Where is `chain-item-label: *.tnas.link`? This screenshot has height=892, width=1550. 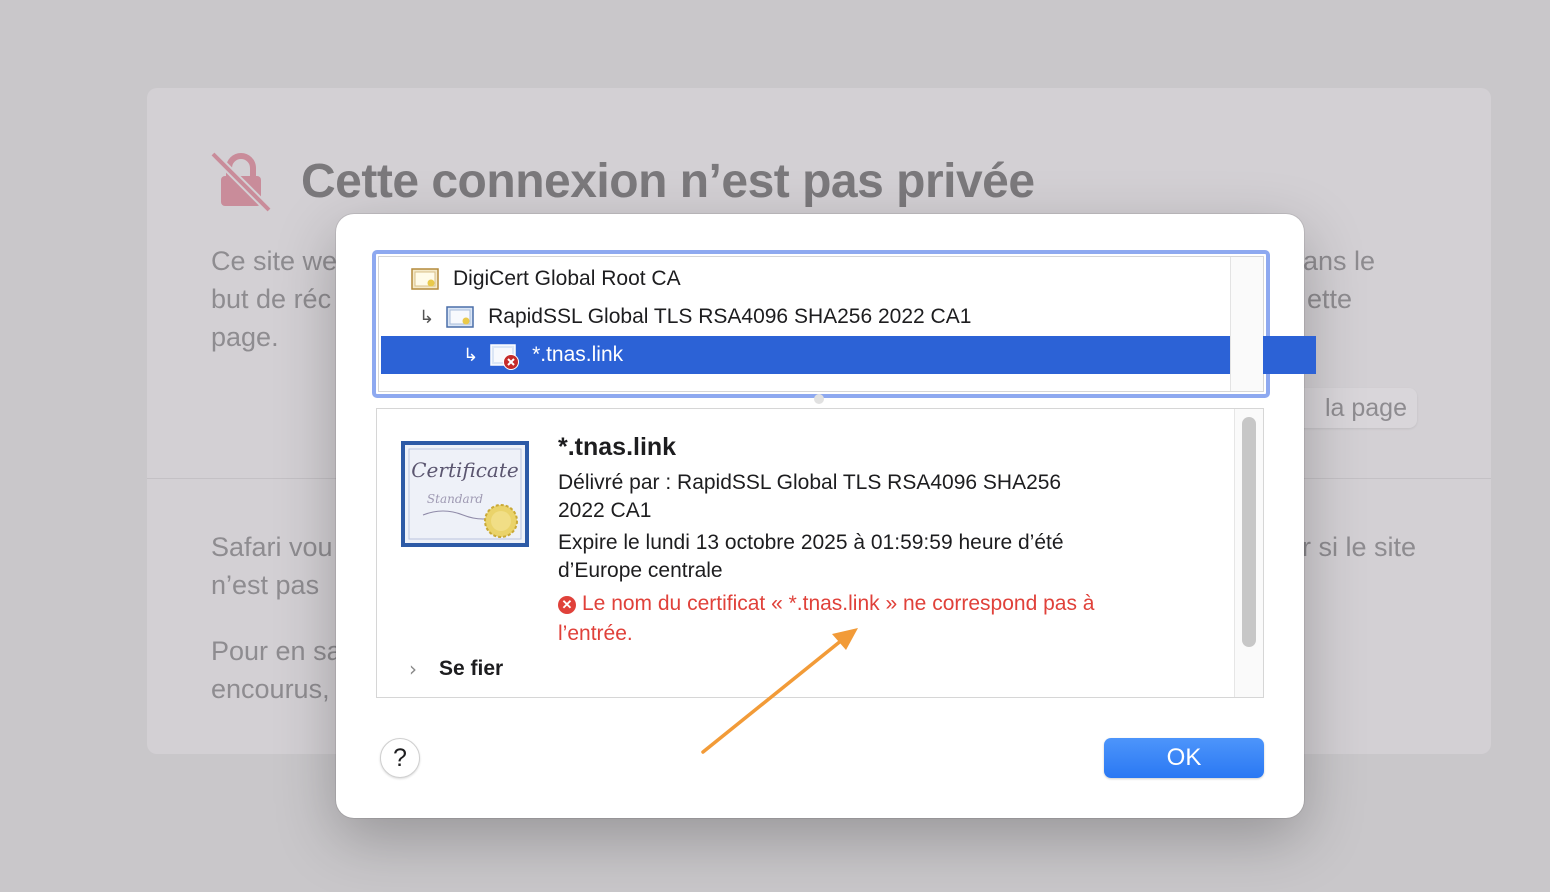
chain-item-label: *.tnas.link is located at coordinates (578, 354).